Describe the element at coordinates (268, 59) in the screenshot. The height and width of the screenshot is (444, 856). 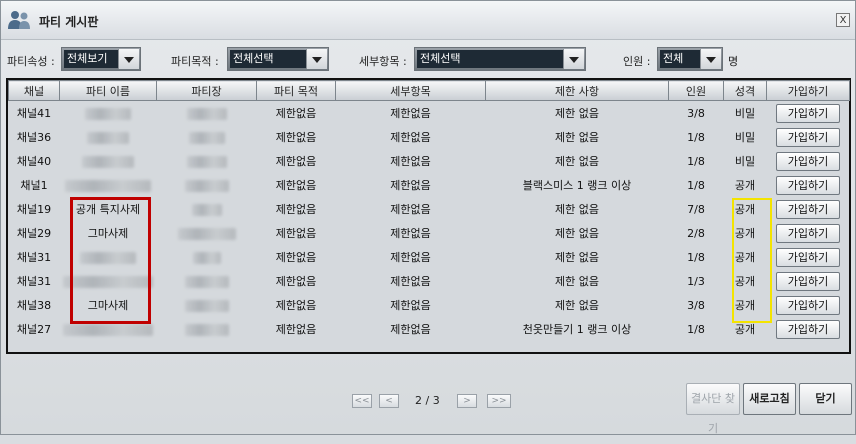
I see `party-purpose-value: 전체선택` at that location.